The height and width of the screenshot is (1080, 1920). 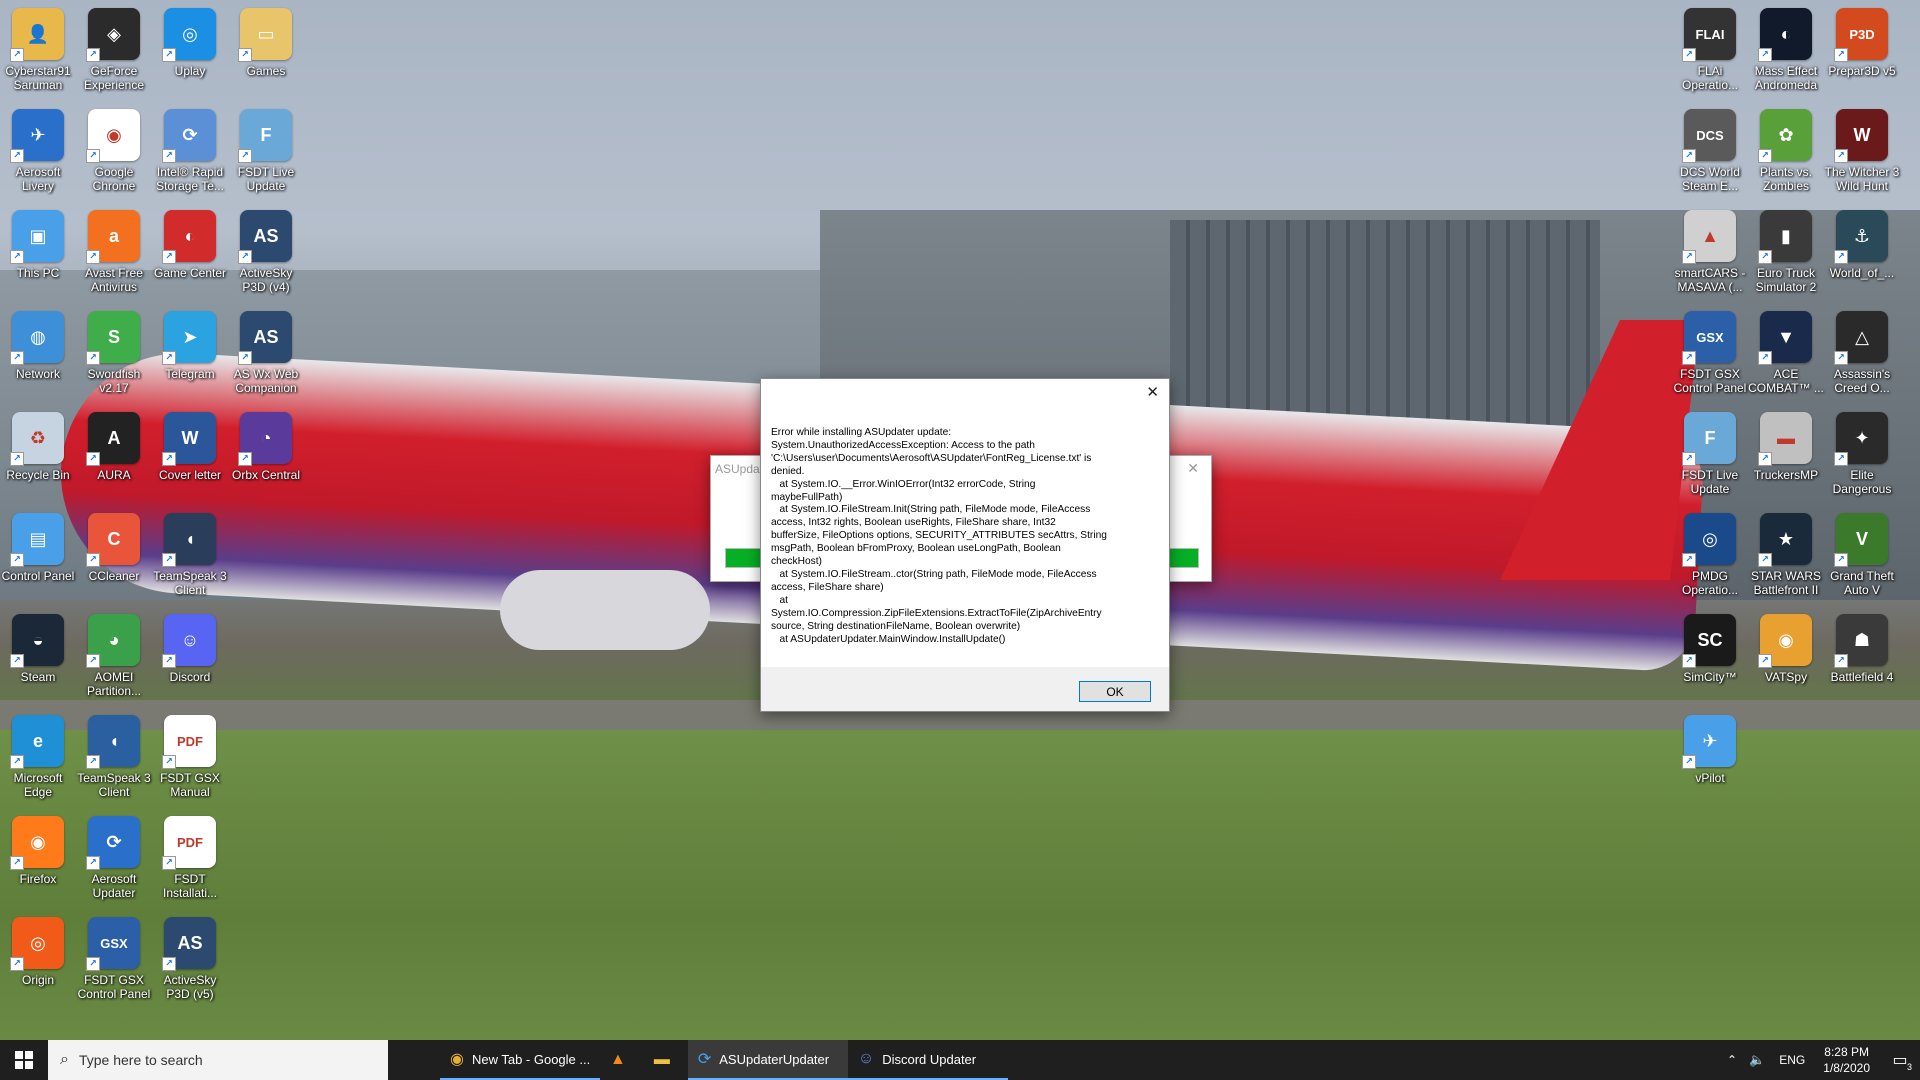 I want to click on desktop-shortcut: ◍ ↗ Network, so click(x=38, y=354).